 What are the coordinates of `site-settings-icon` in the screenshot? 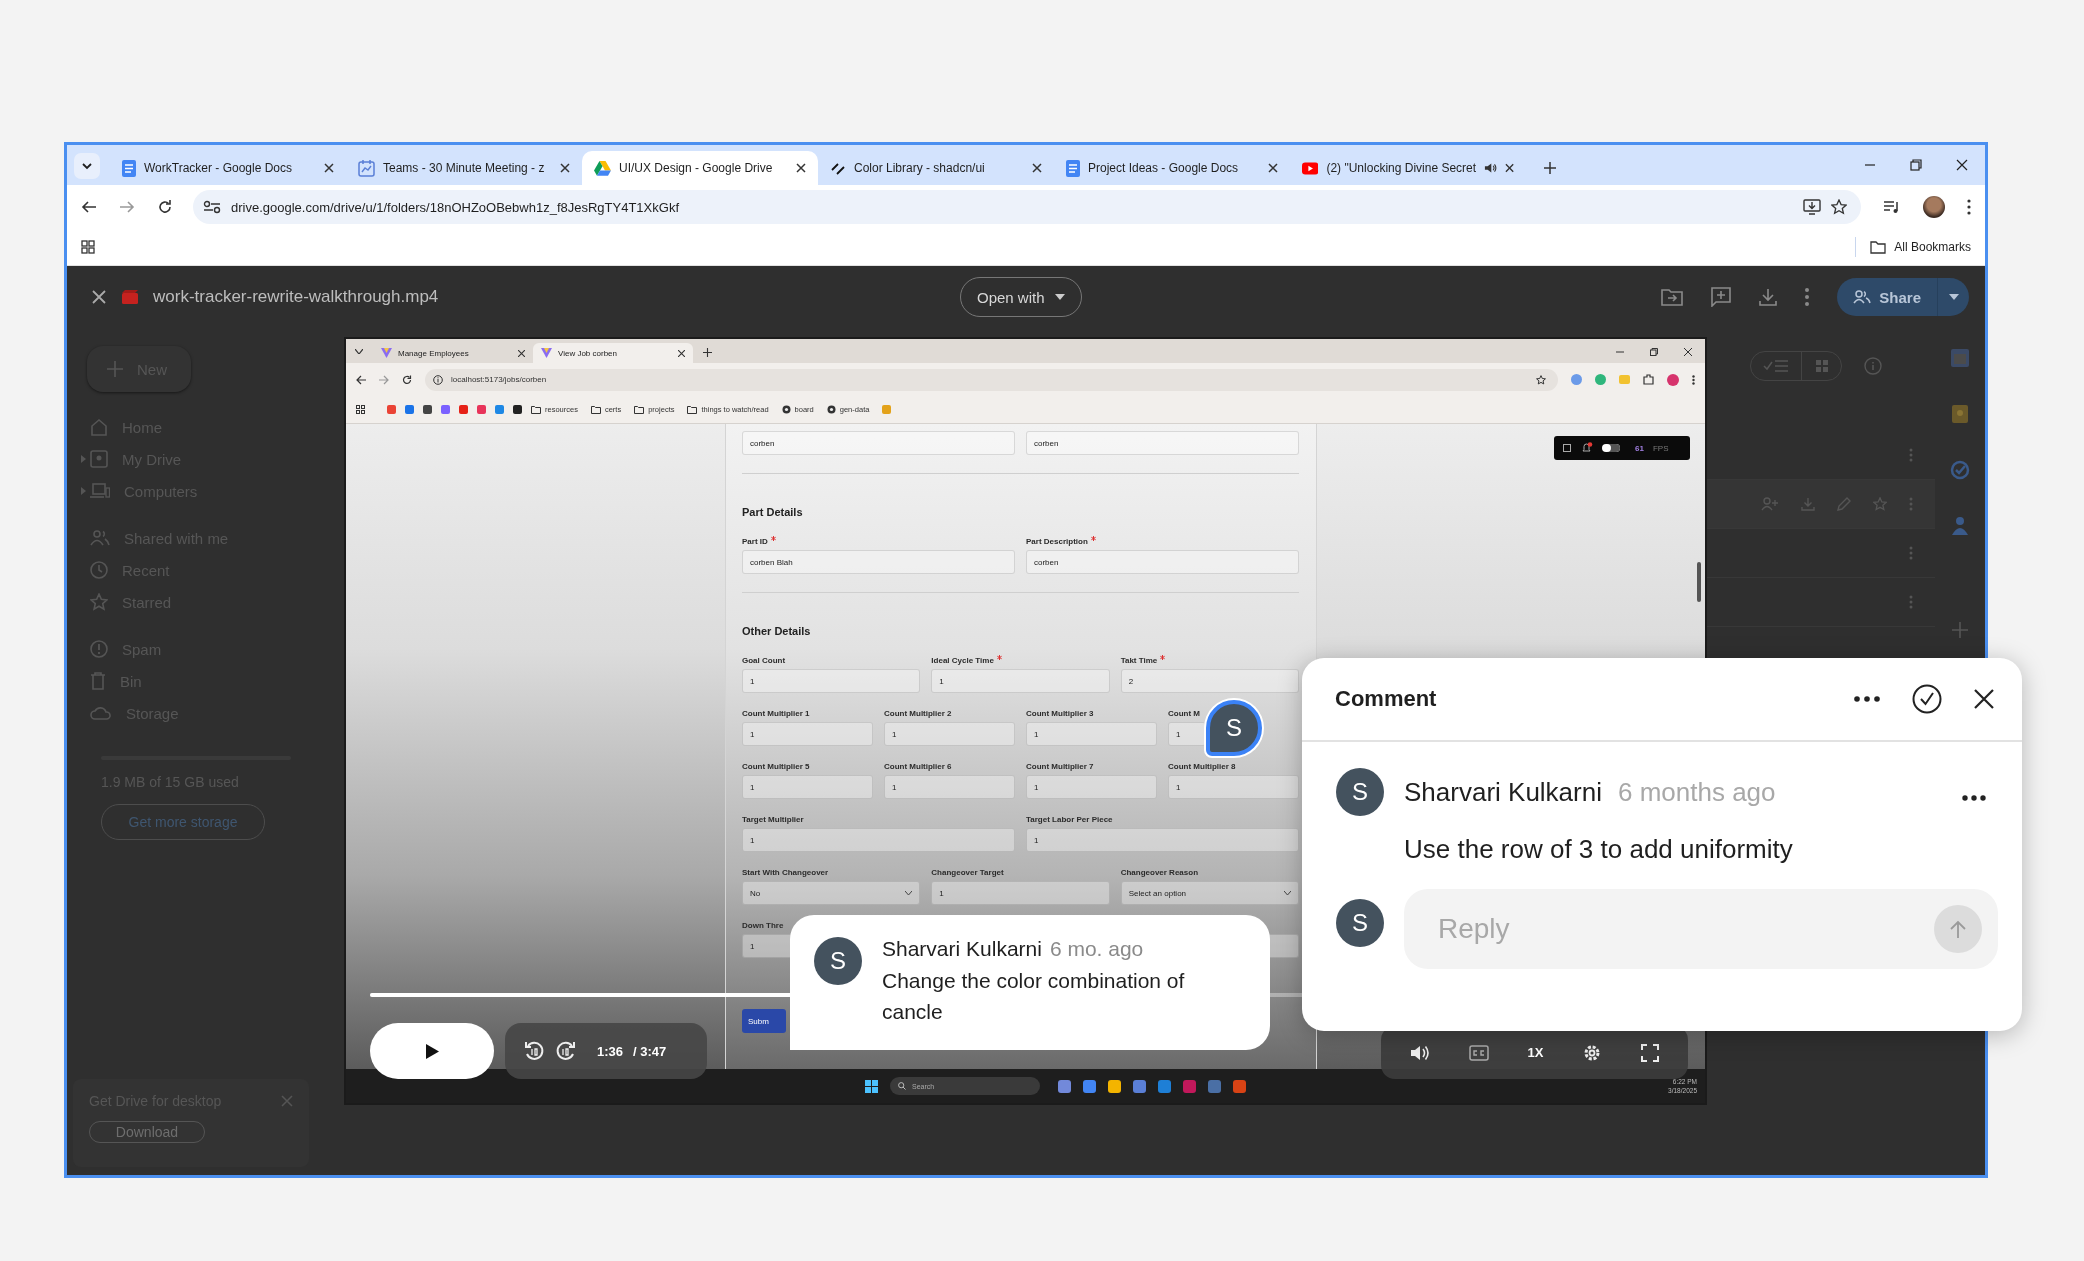 It's located at (212, 207).